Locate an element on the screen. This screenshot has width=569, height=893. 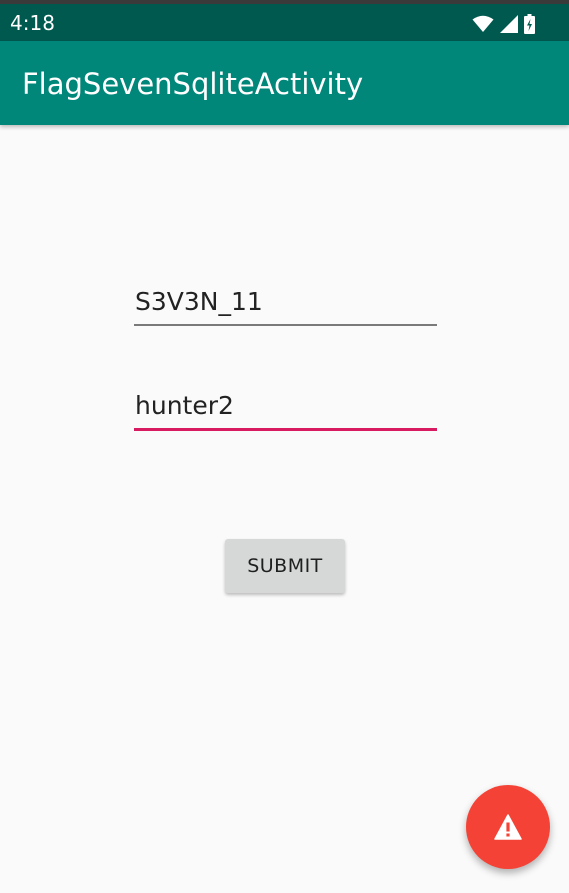
username-field is located at coordinates (285, 306).